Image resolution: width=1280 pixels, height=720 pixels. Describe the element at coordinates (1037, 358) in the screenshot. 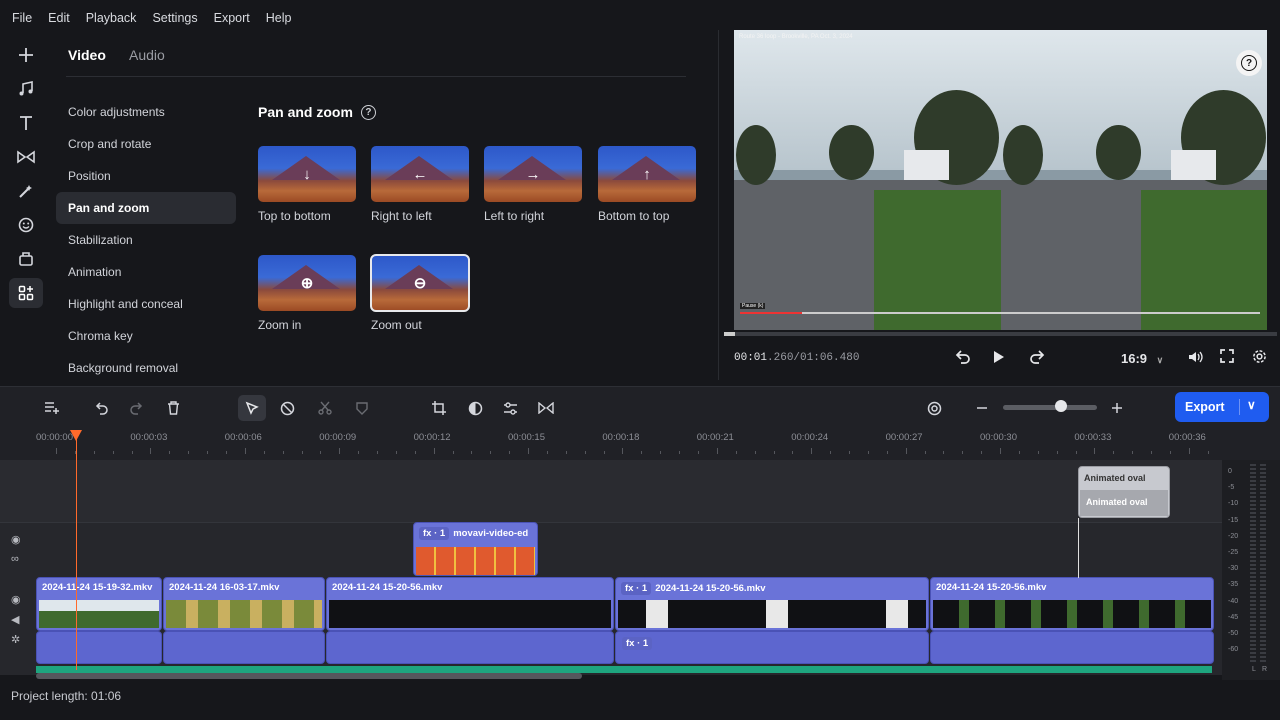

I see `forward-button` at that location.